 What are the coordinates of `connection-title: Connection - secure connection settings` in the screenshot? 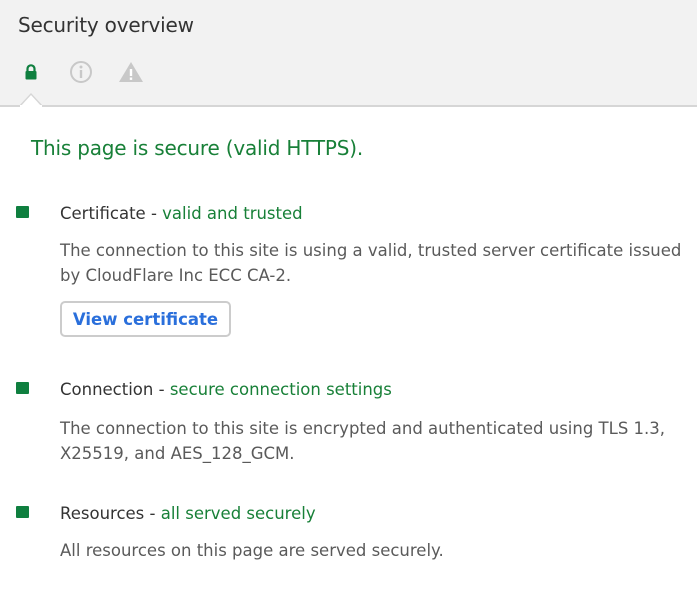 It's located at (226, 389).